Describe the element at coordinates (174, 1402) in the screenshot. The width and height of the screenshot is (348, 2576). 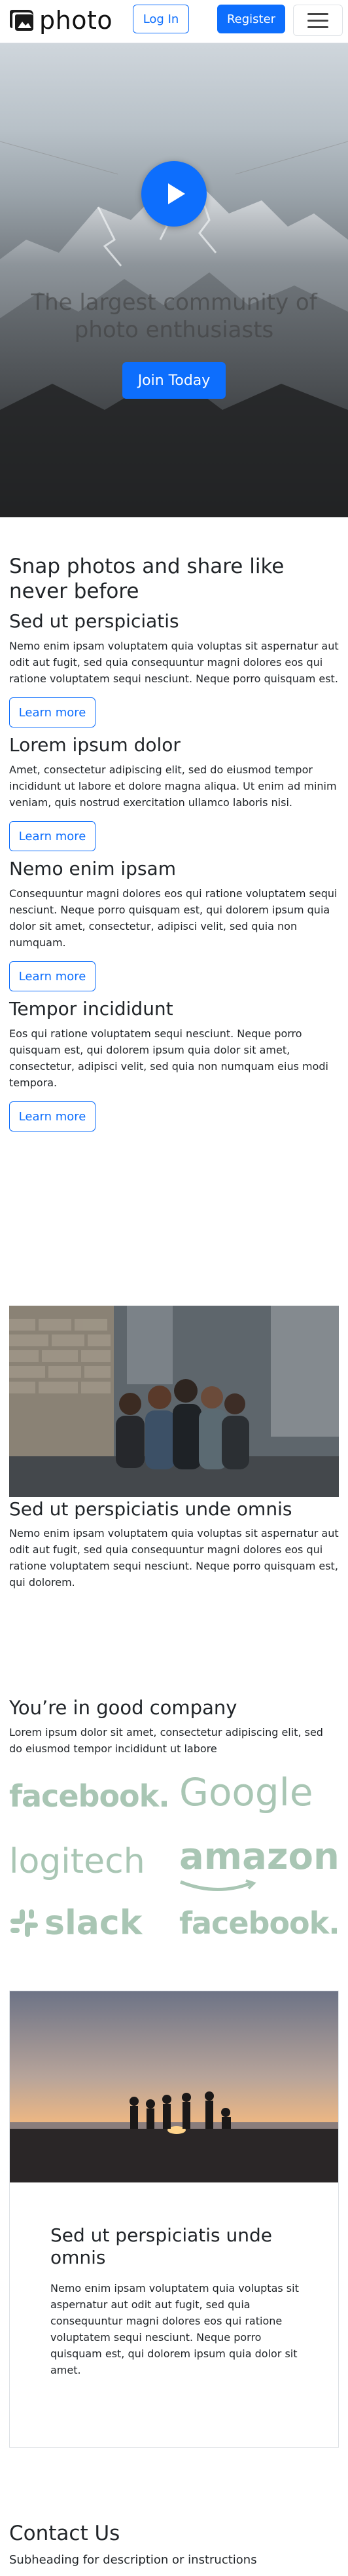
I see `group-selfie-image` at that location.